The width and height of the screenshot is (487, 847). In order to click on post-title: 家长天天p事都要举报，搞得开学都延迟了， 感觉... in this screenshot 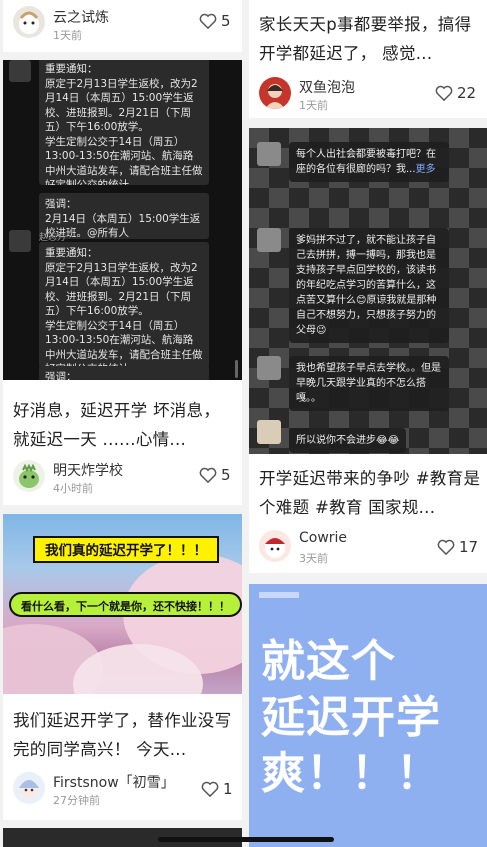, I will do `click(370, 39)`.